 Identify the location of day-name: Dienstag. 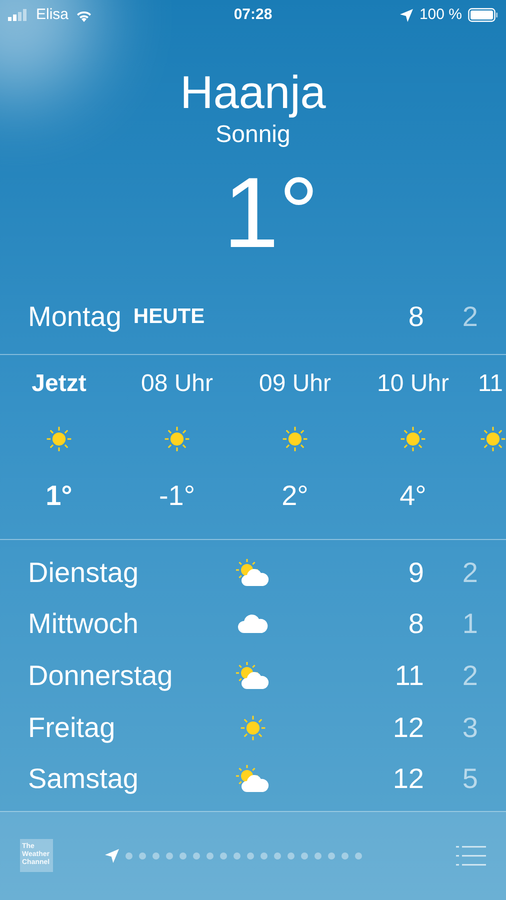
(84, 573).